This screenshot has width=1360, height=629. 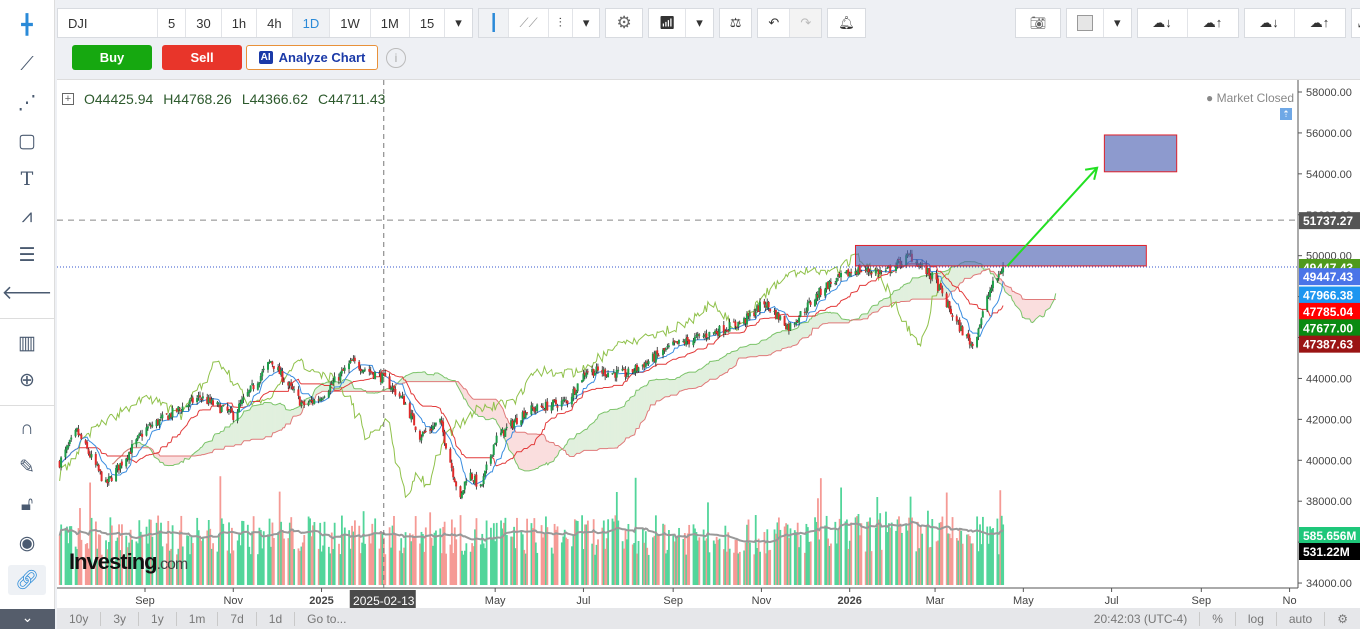 What do you see at coordinates (1301, 618) in the screenshot?
I see `auto-toggle: auto` at bounding box center [1301, 618].